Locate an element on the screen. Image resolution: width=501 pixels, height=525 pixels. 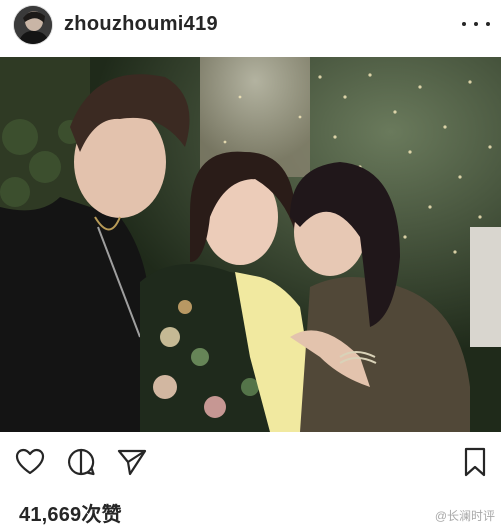
likes-count: 41,669次赞 is located at coordinates (70, 511).